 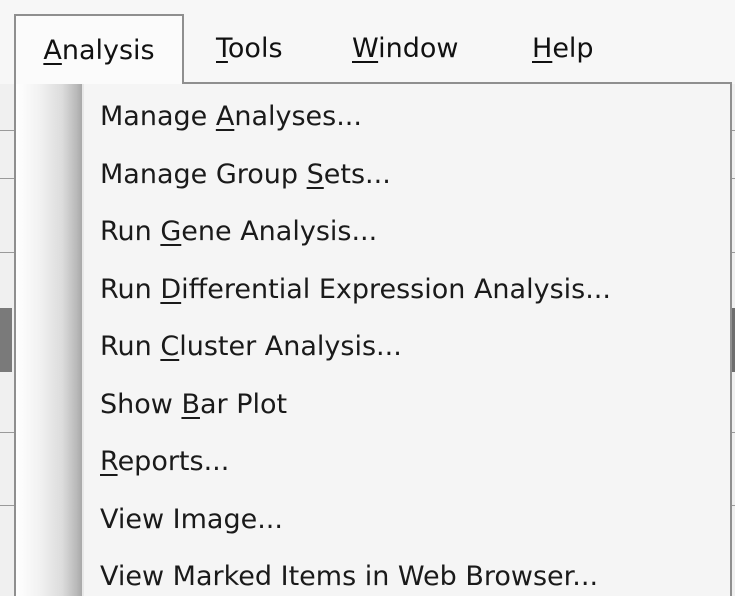 What do you see at coordinates (249, 49) in the screenshot?
I see `menu-tools: Tools` at bounding box center [249, 49].